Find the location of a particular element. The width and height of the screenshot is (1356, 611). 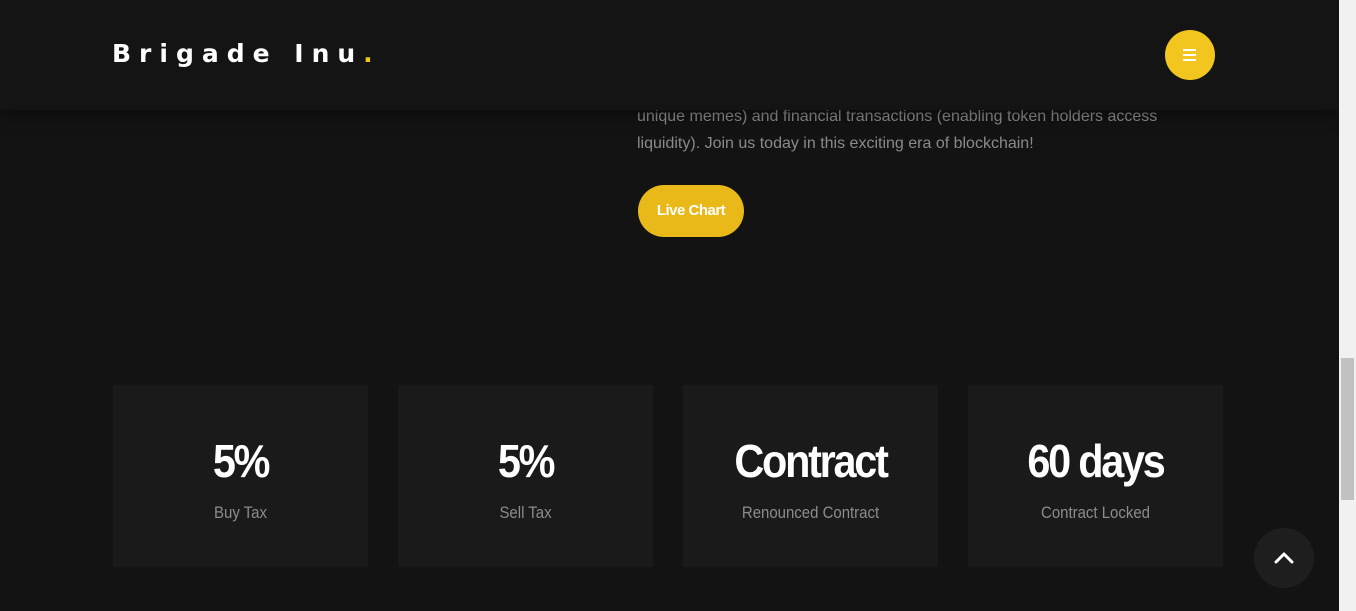

logo-text: Brigade Inu is located at coordinates (238, 53).